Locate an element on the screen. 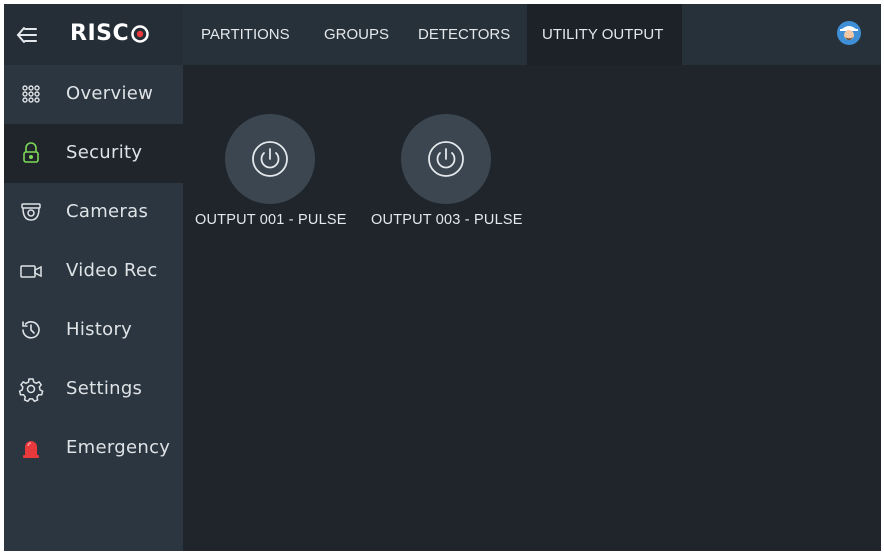 This screenshot has height=553, width=884. sidebar-item-cameras: Cameras is located at coordinates (93, 212).